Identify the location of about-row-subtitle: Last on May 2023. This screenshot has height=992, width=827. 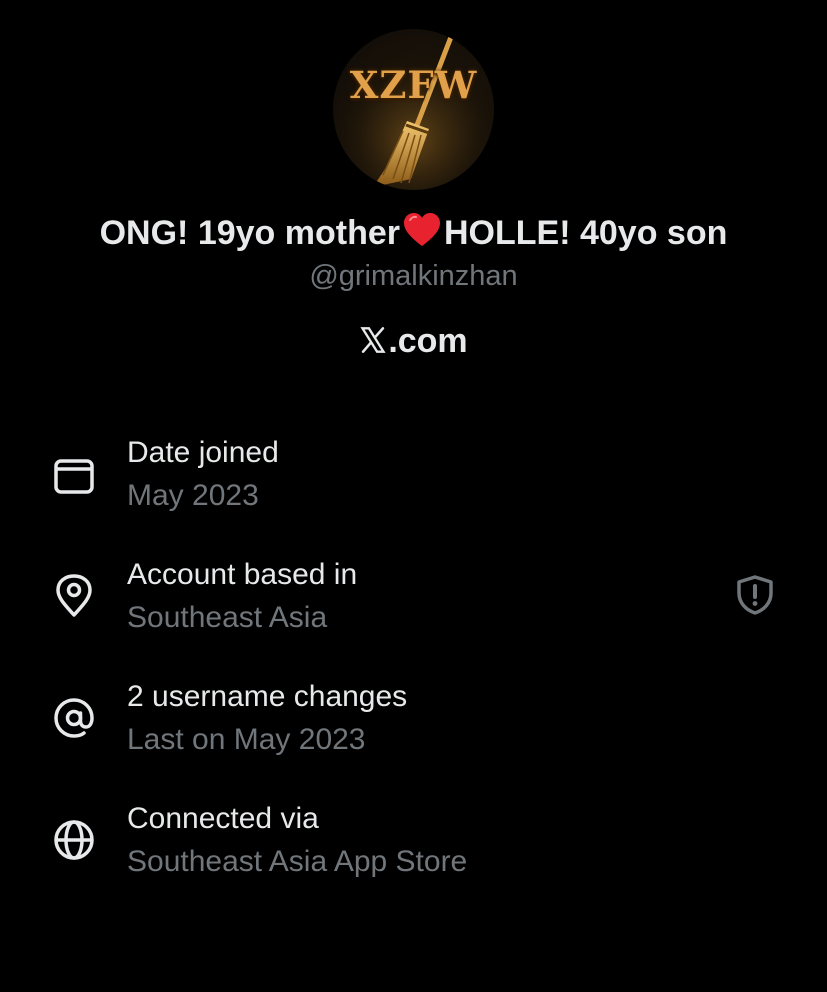
(246, 739).